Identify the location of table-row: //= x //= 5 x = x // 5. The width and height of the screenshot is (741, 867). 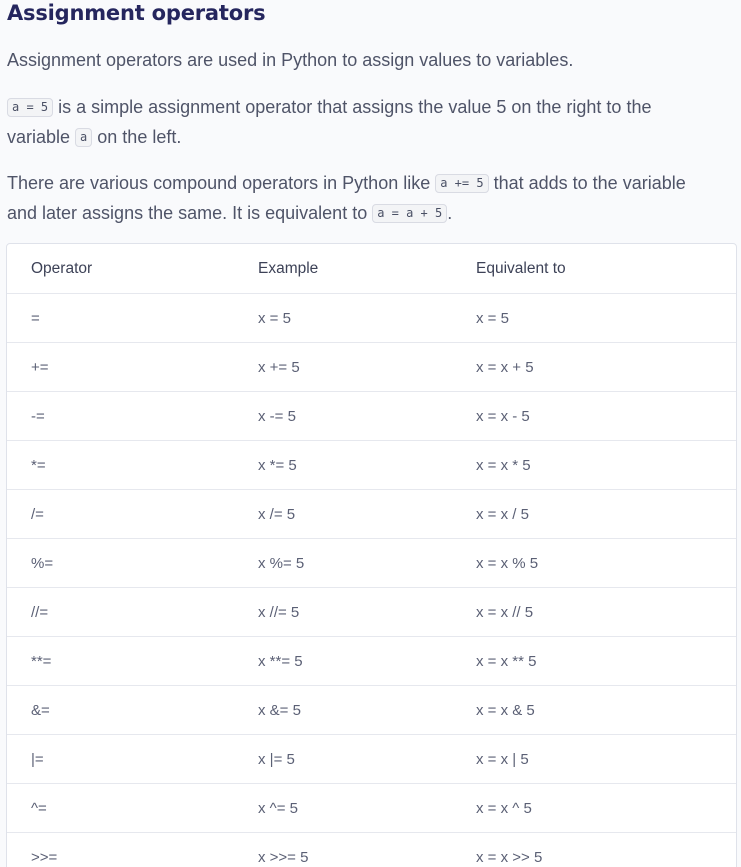
(371, 612).